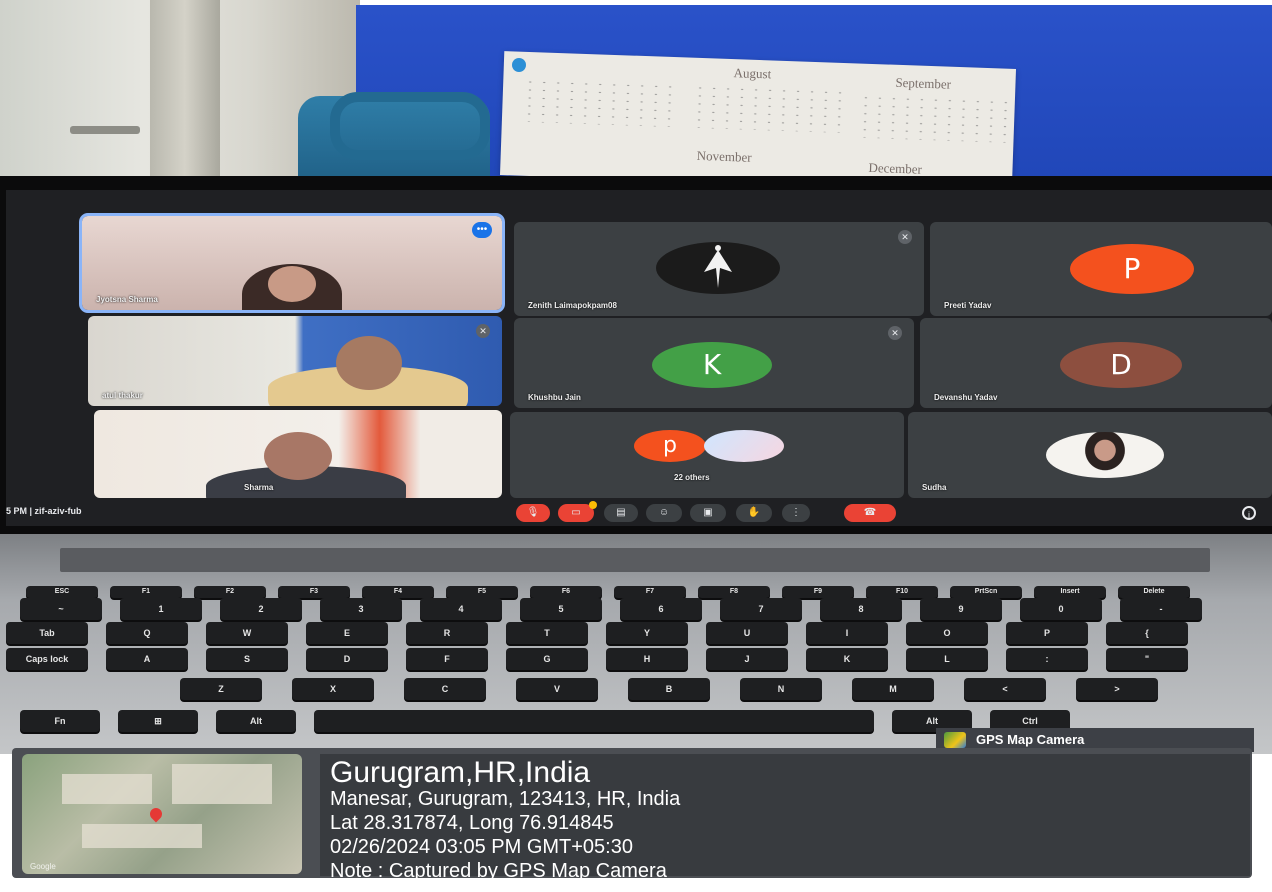 The height and width of the screenshot is (892, 1272). What do you see at coordinates (661, 609) in the screenshot?
I see `key: 6` at bounding box center [661, 609].